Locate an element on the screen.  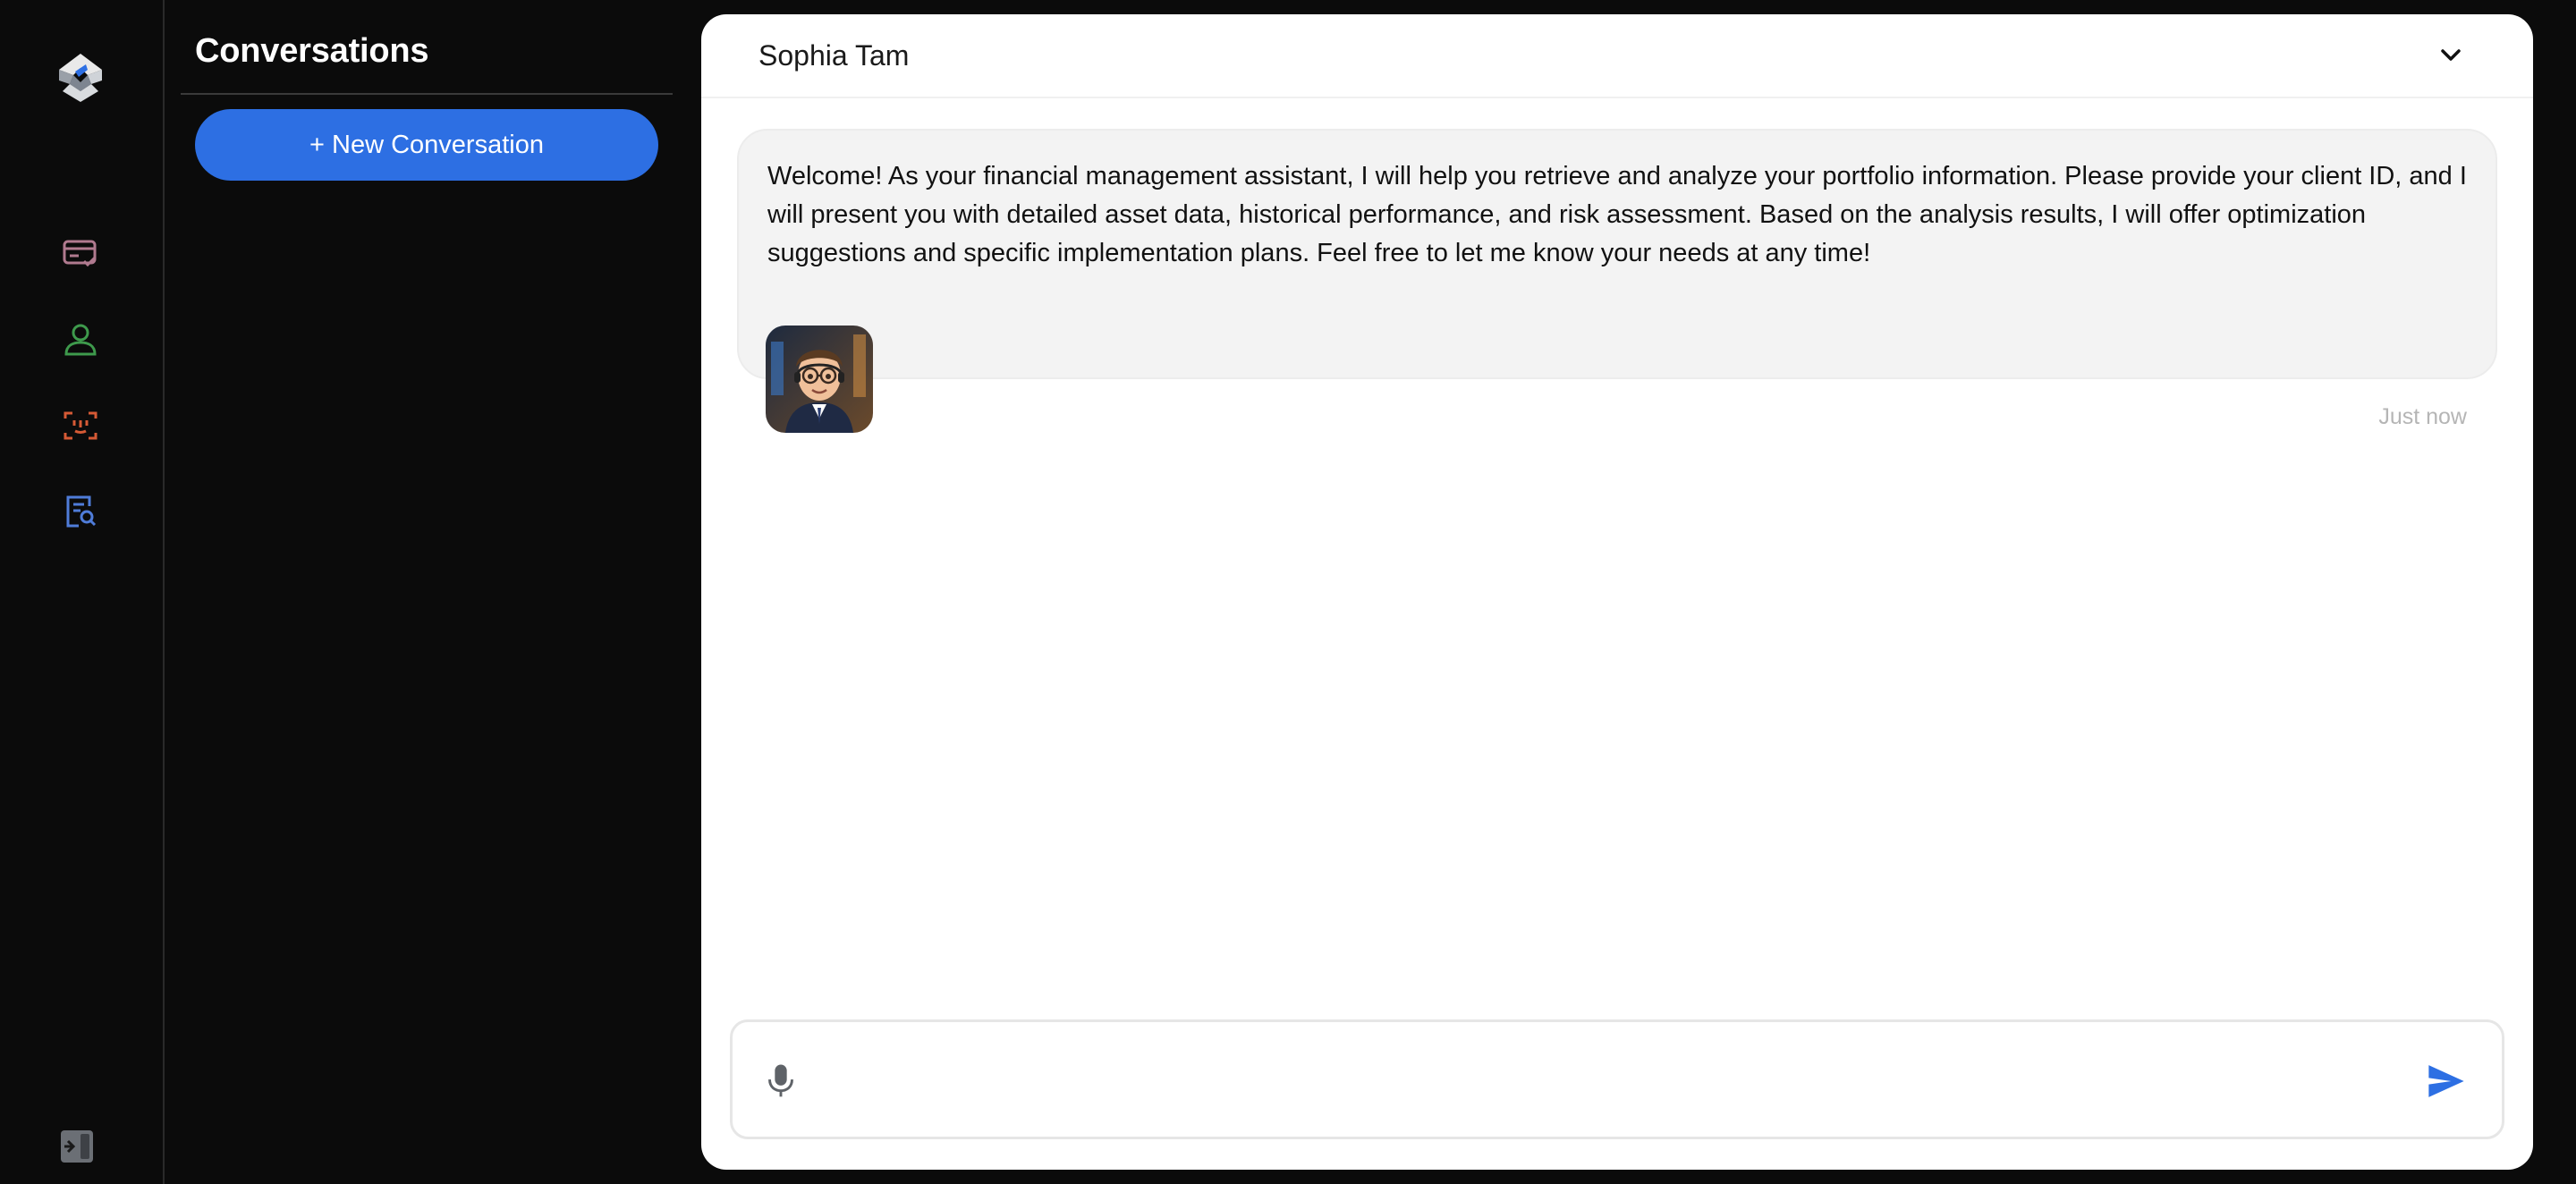
nav-profile-button is located at coordinates (80, 340).